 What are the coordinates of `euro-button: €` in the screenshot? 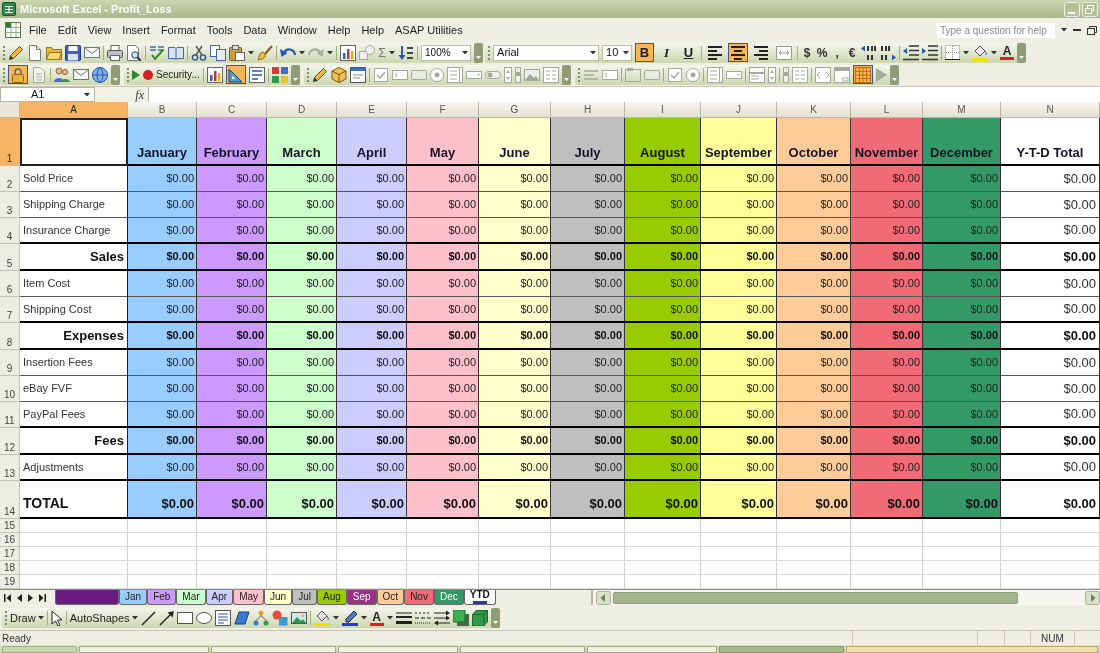 It's located at (852, 52).